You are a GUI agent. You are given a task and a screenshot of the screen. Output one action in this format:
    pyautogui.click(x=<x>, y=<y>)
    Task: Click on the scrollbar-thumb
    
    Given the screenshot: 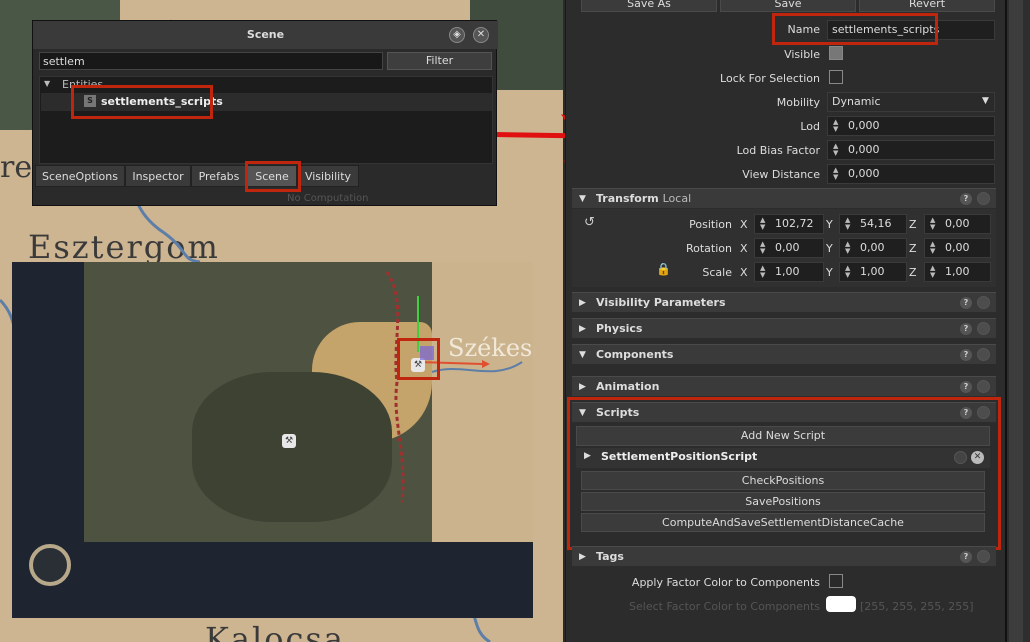 What is the action you would take?
    pyautogui.click(x=1016, y=321)
    